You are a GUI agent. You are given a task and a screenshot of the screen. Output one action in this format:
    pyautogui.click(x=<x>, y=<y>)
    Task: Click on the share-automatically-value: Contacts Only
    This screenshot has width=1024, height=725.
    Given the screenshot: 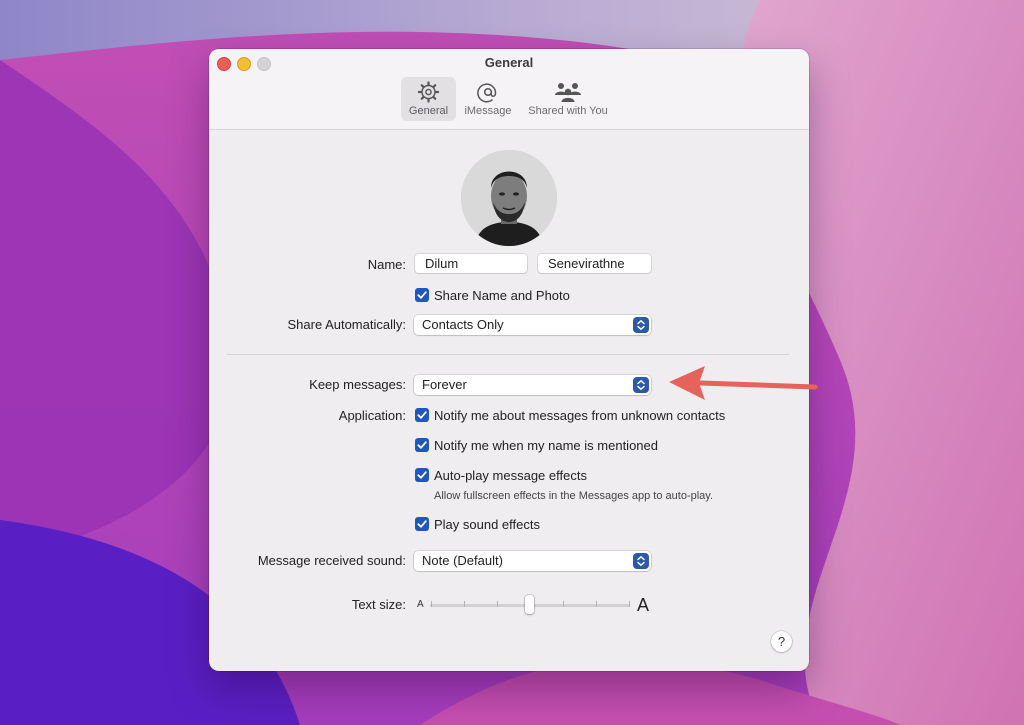 What is the action you would take?
    pyautogui.click(x=463, y=324)
    